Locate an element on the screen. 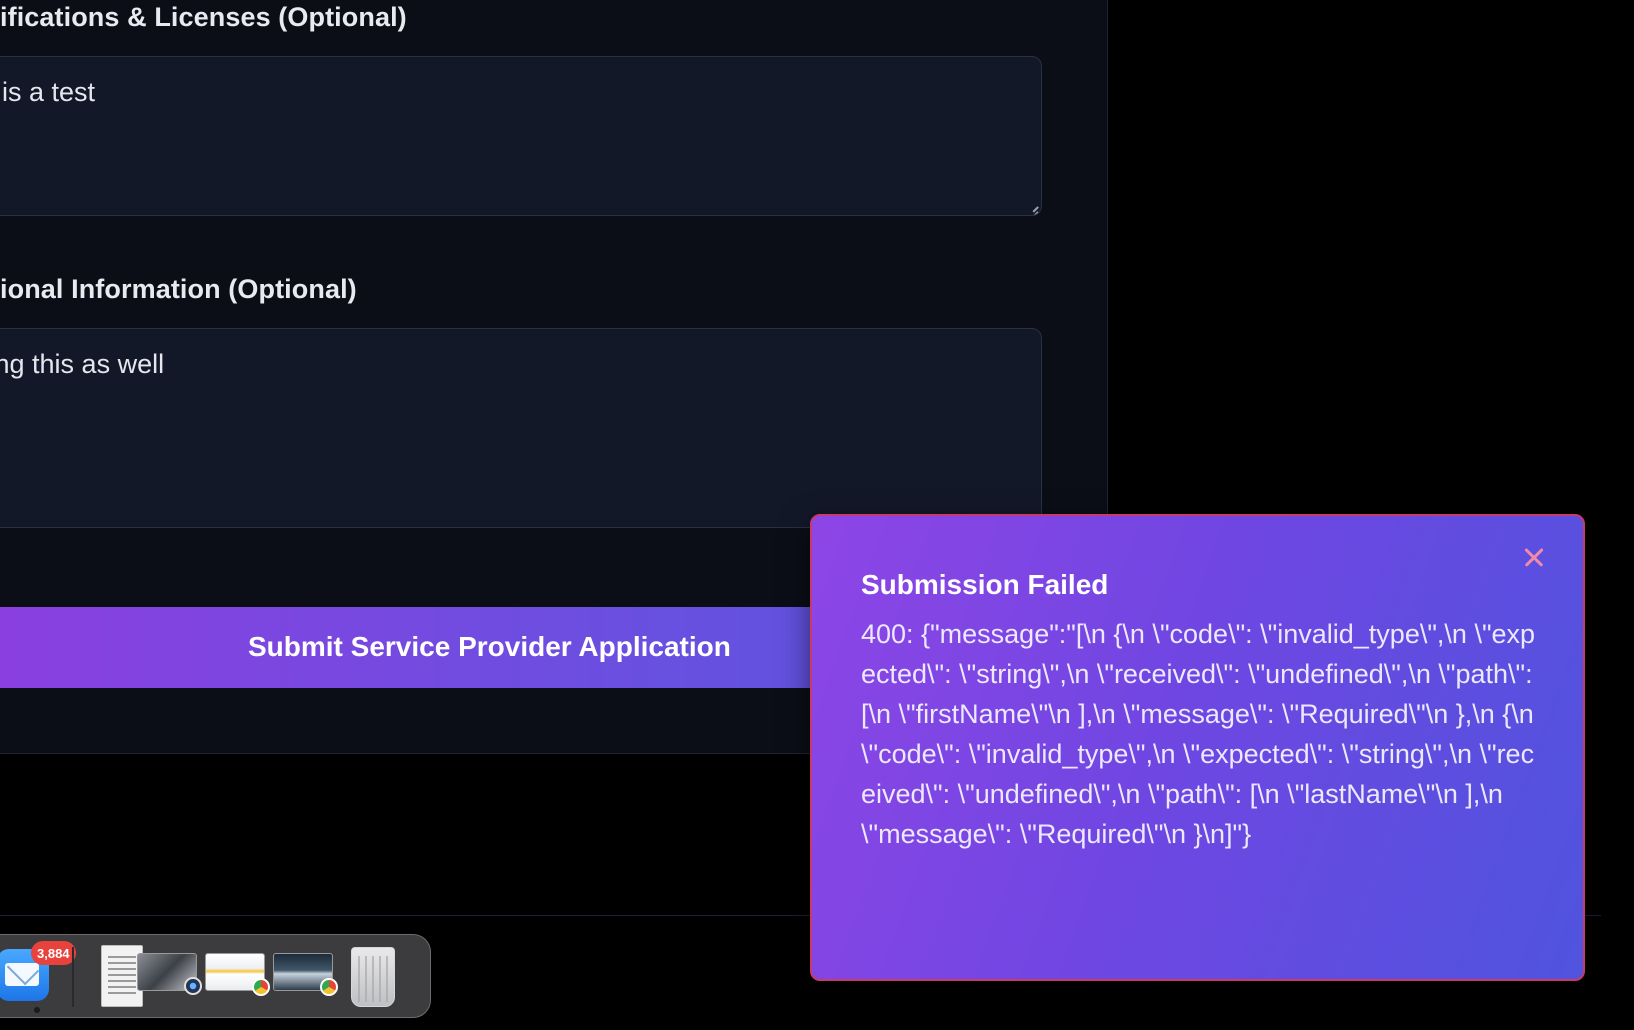 The height and width of the screenshot is (1030, 1634). trash-app is located at coordinates (377, 977).